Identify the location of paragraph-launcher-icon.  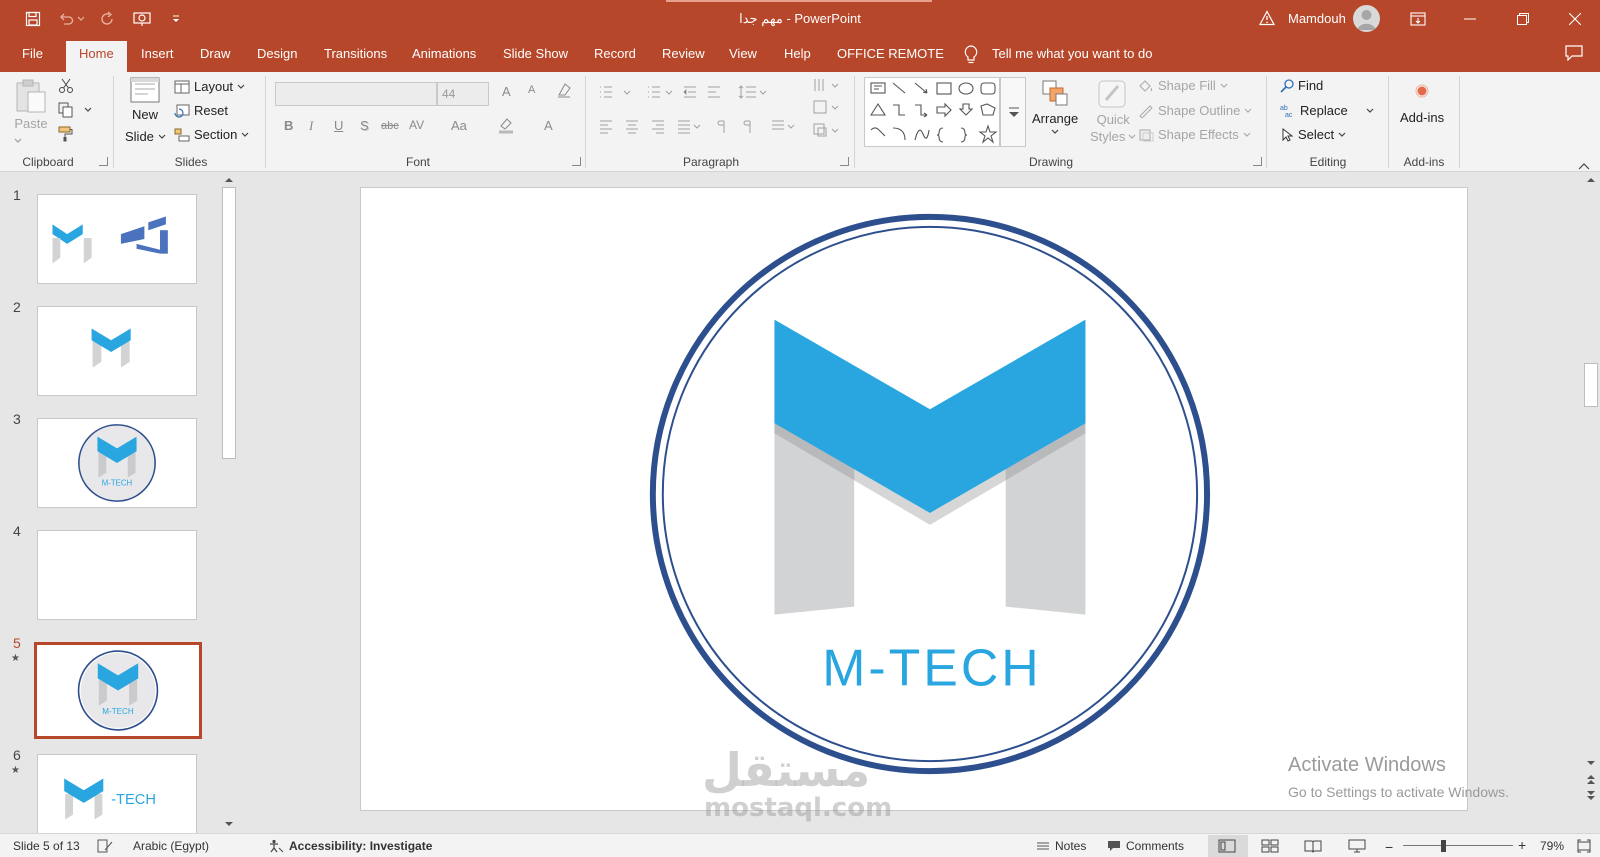
(844, 161).